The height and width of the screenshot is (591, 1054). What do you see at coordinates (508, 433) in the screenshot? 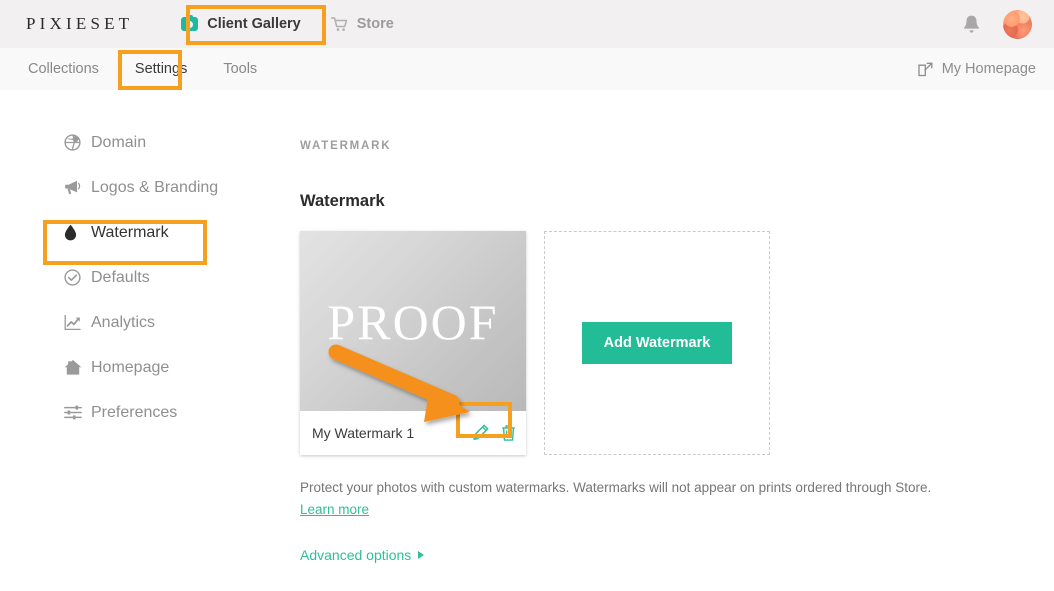
I see `trash-icon` at bounding box center [508, 433].